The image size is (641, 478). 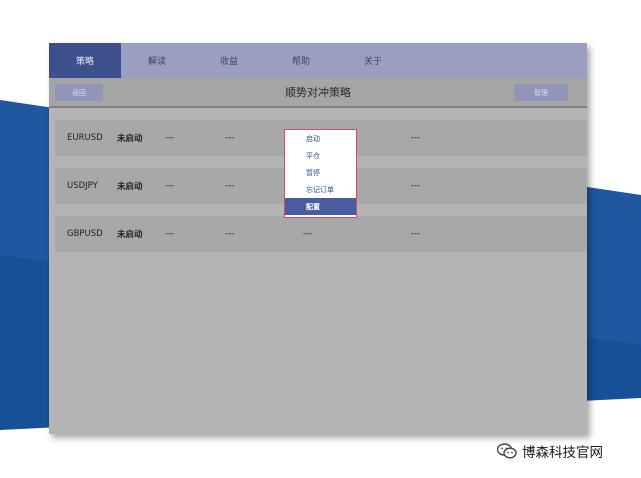 I want to click on tab-interpretation: 解读, so click(x=157, y=60).